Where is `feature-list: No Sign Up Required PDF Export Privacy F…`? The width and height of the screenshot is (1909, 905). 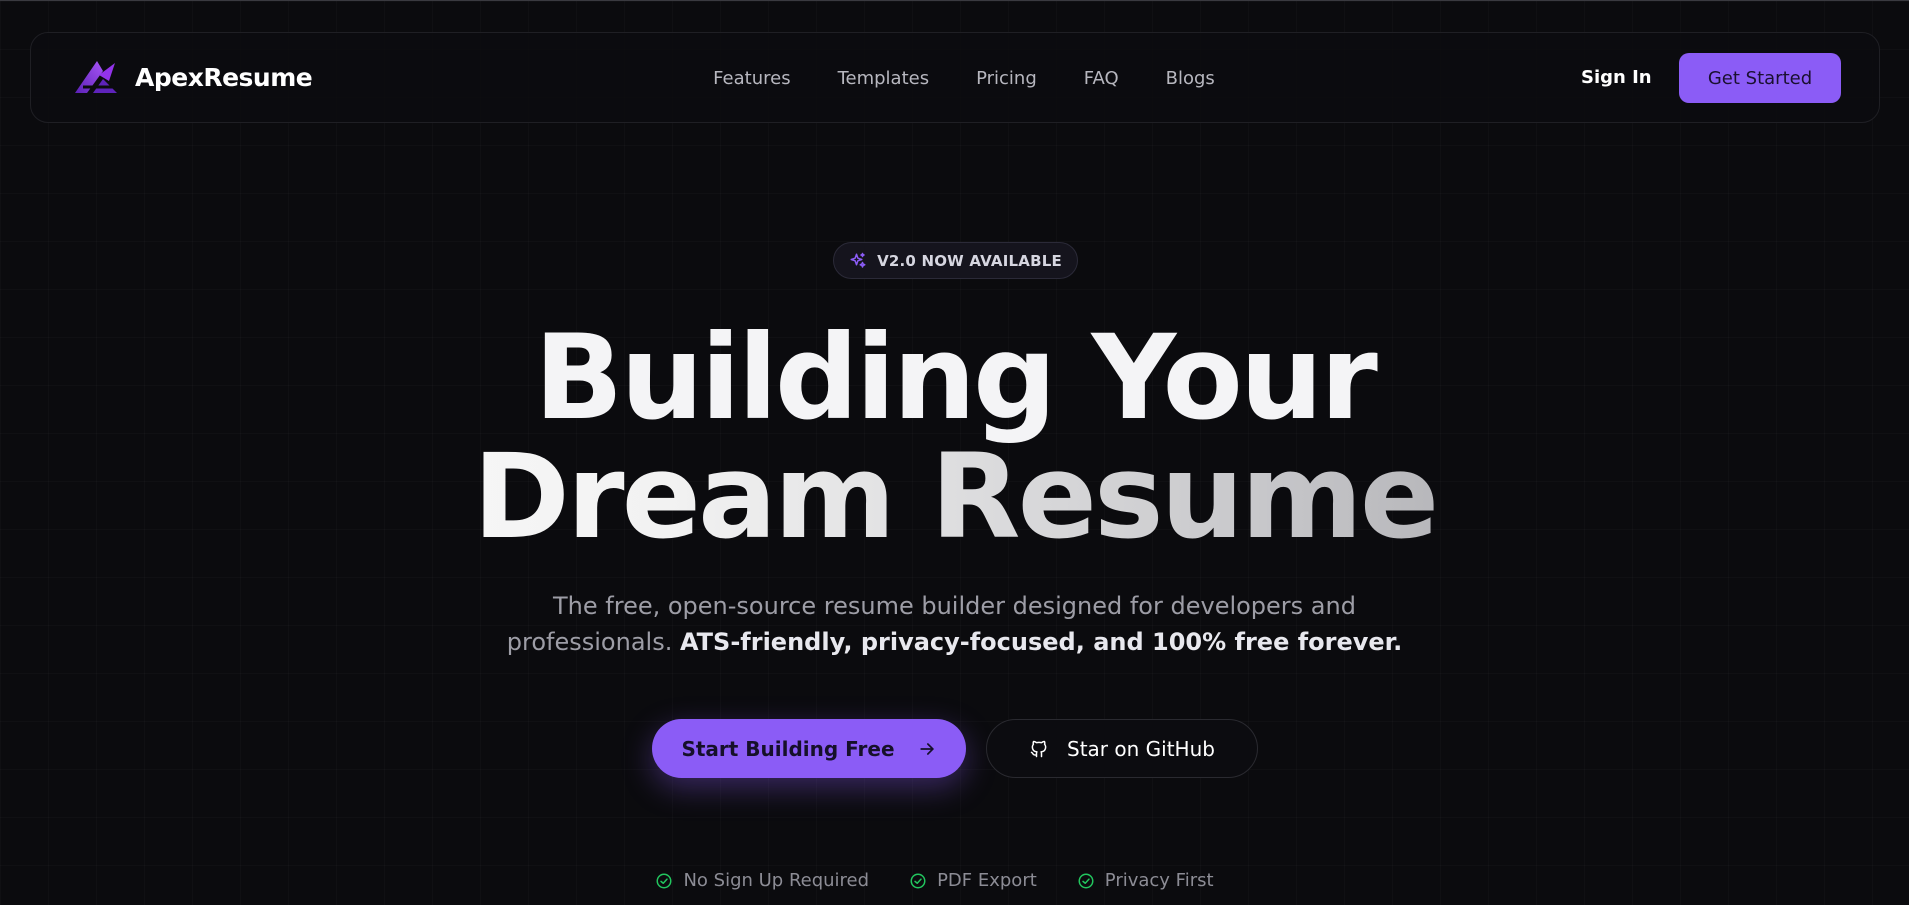 feature-list: No Sign Up Required PDF Export Privacy F… is located at coordinates (944, 880).